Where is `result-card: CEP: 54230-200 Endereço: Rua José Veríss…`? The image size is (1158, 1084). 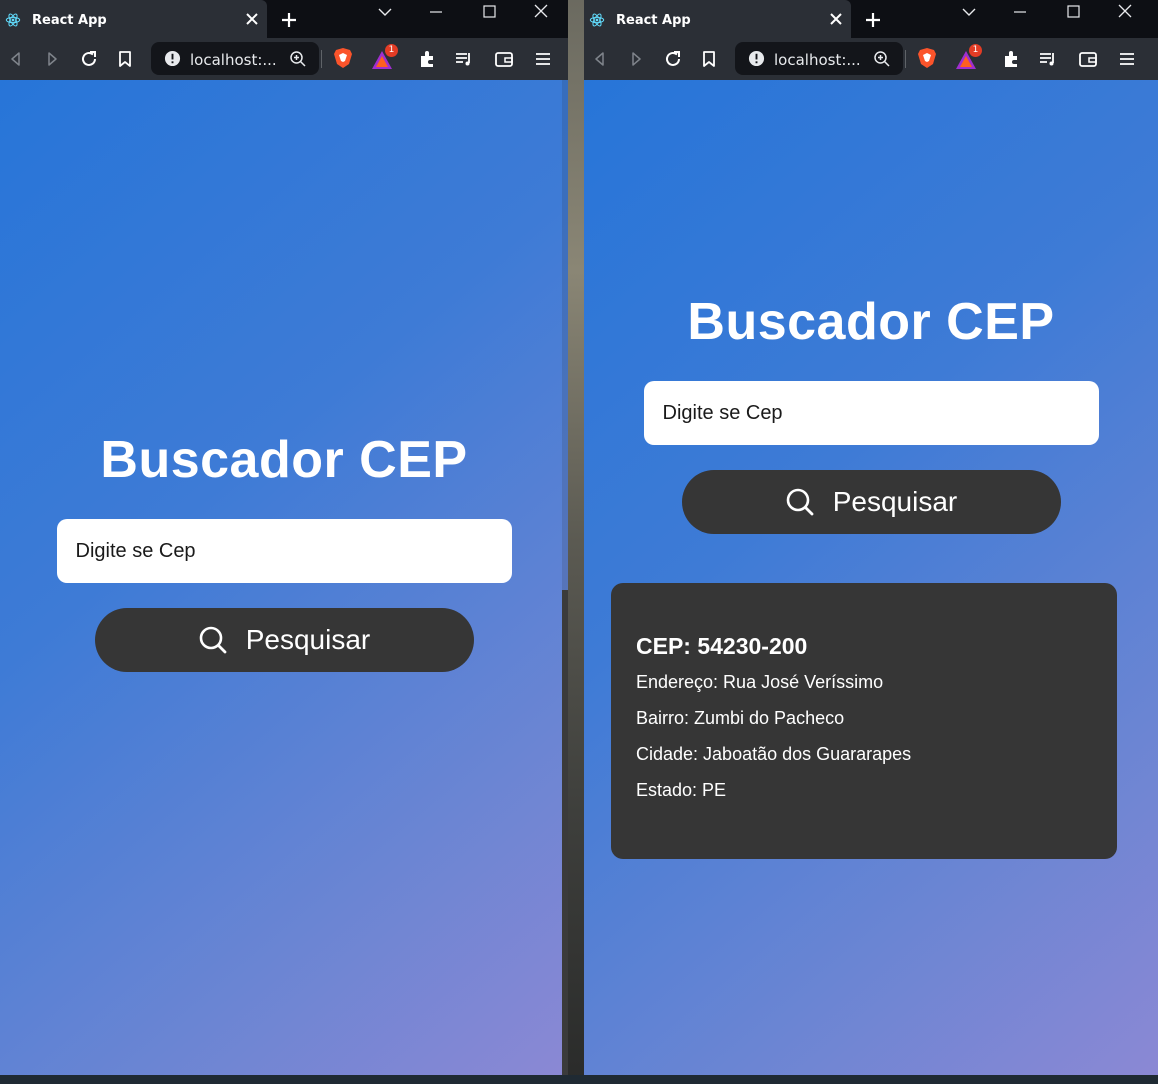
result-card: CEP: 54230-200 Endereço: Rua José Veríss… is located at coordinates (864, 721).